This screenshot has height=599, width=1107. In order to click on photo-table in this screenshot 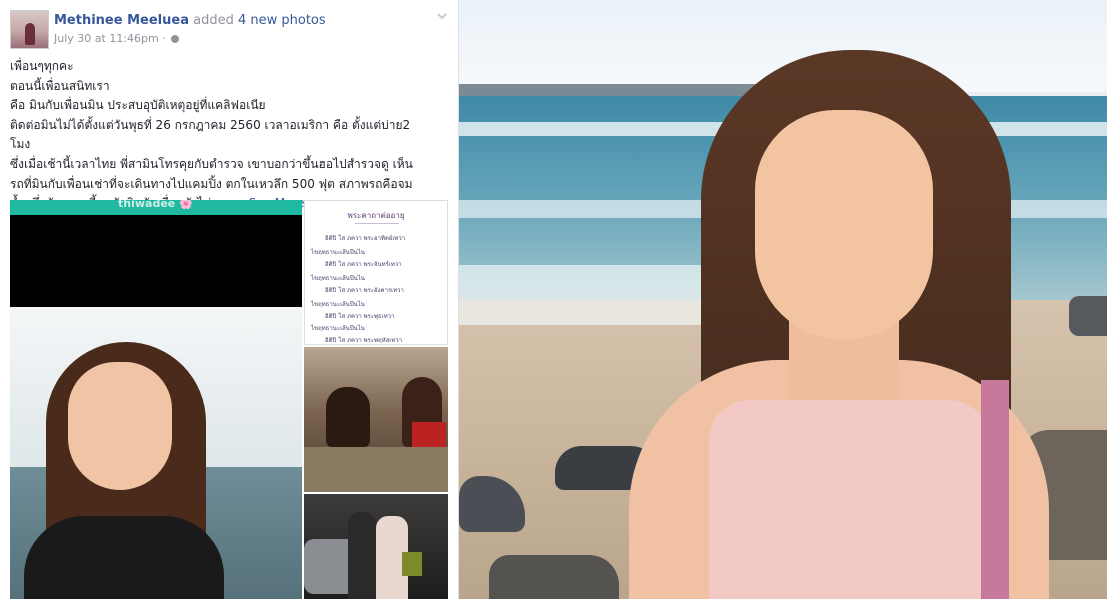, I will do `click(376, 469)`.